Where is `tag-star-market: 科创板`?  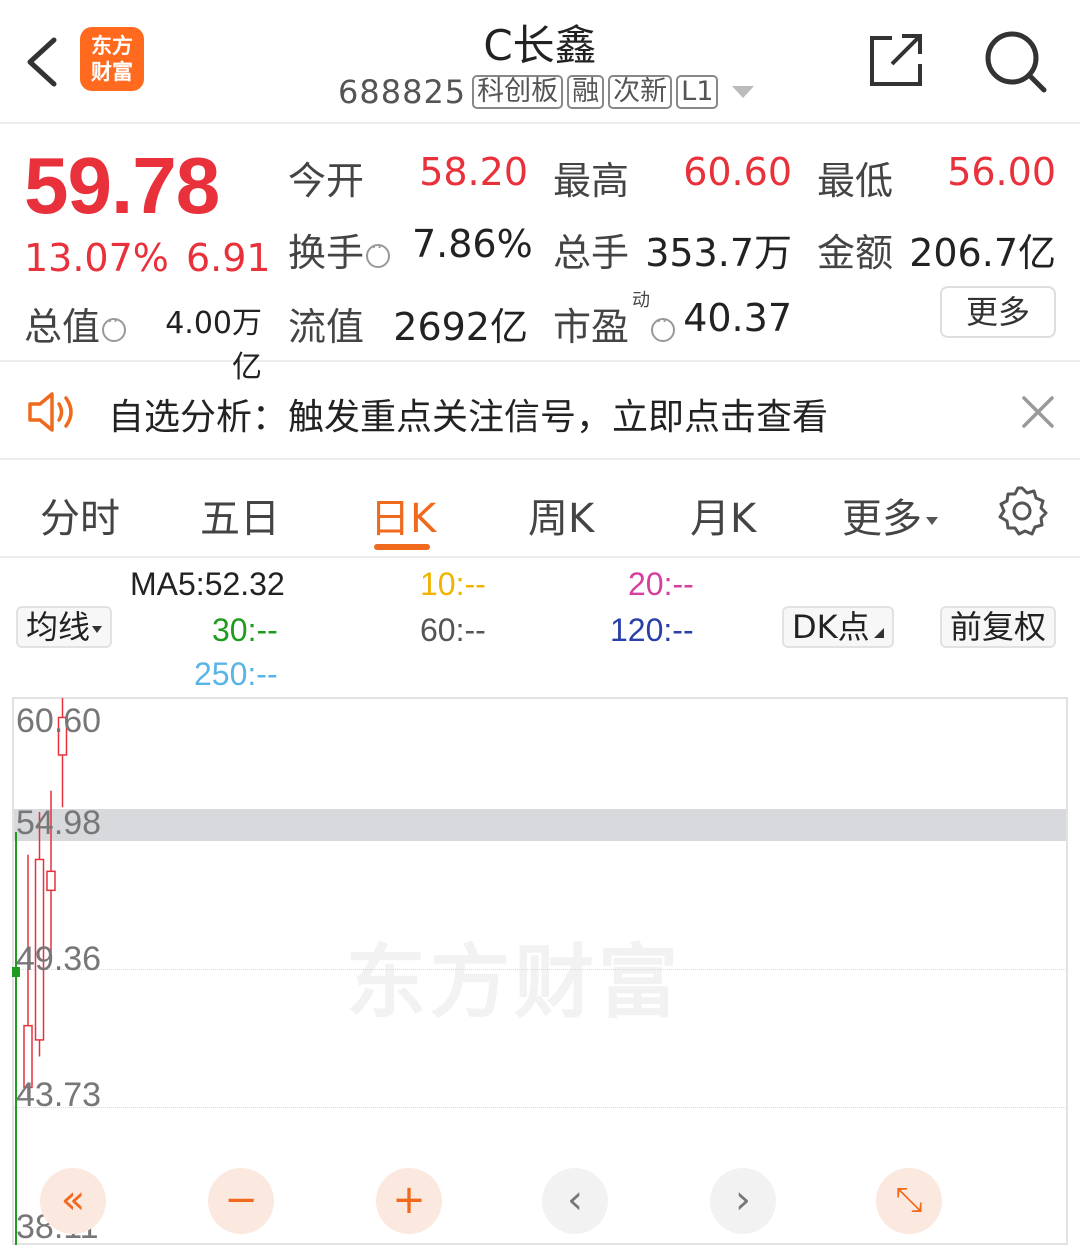
tag-star-market: 科创板 is located at coordinates (518, 92).